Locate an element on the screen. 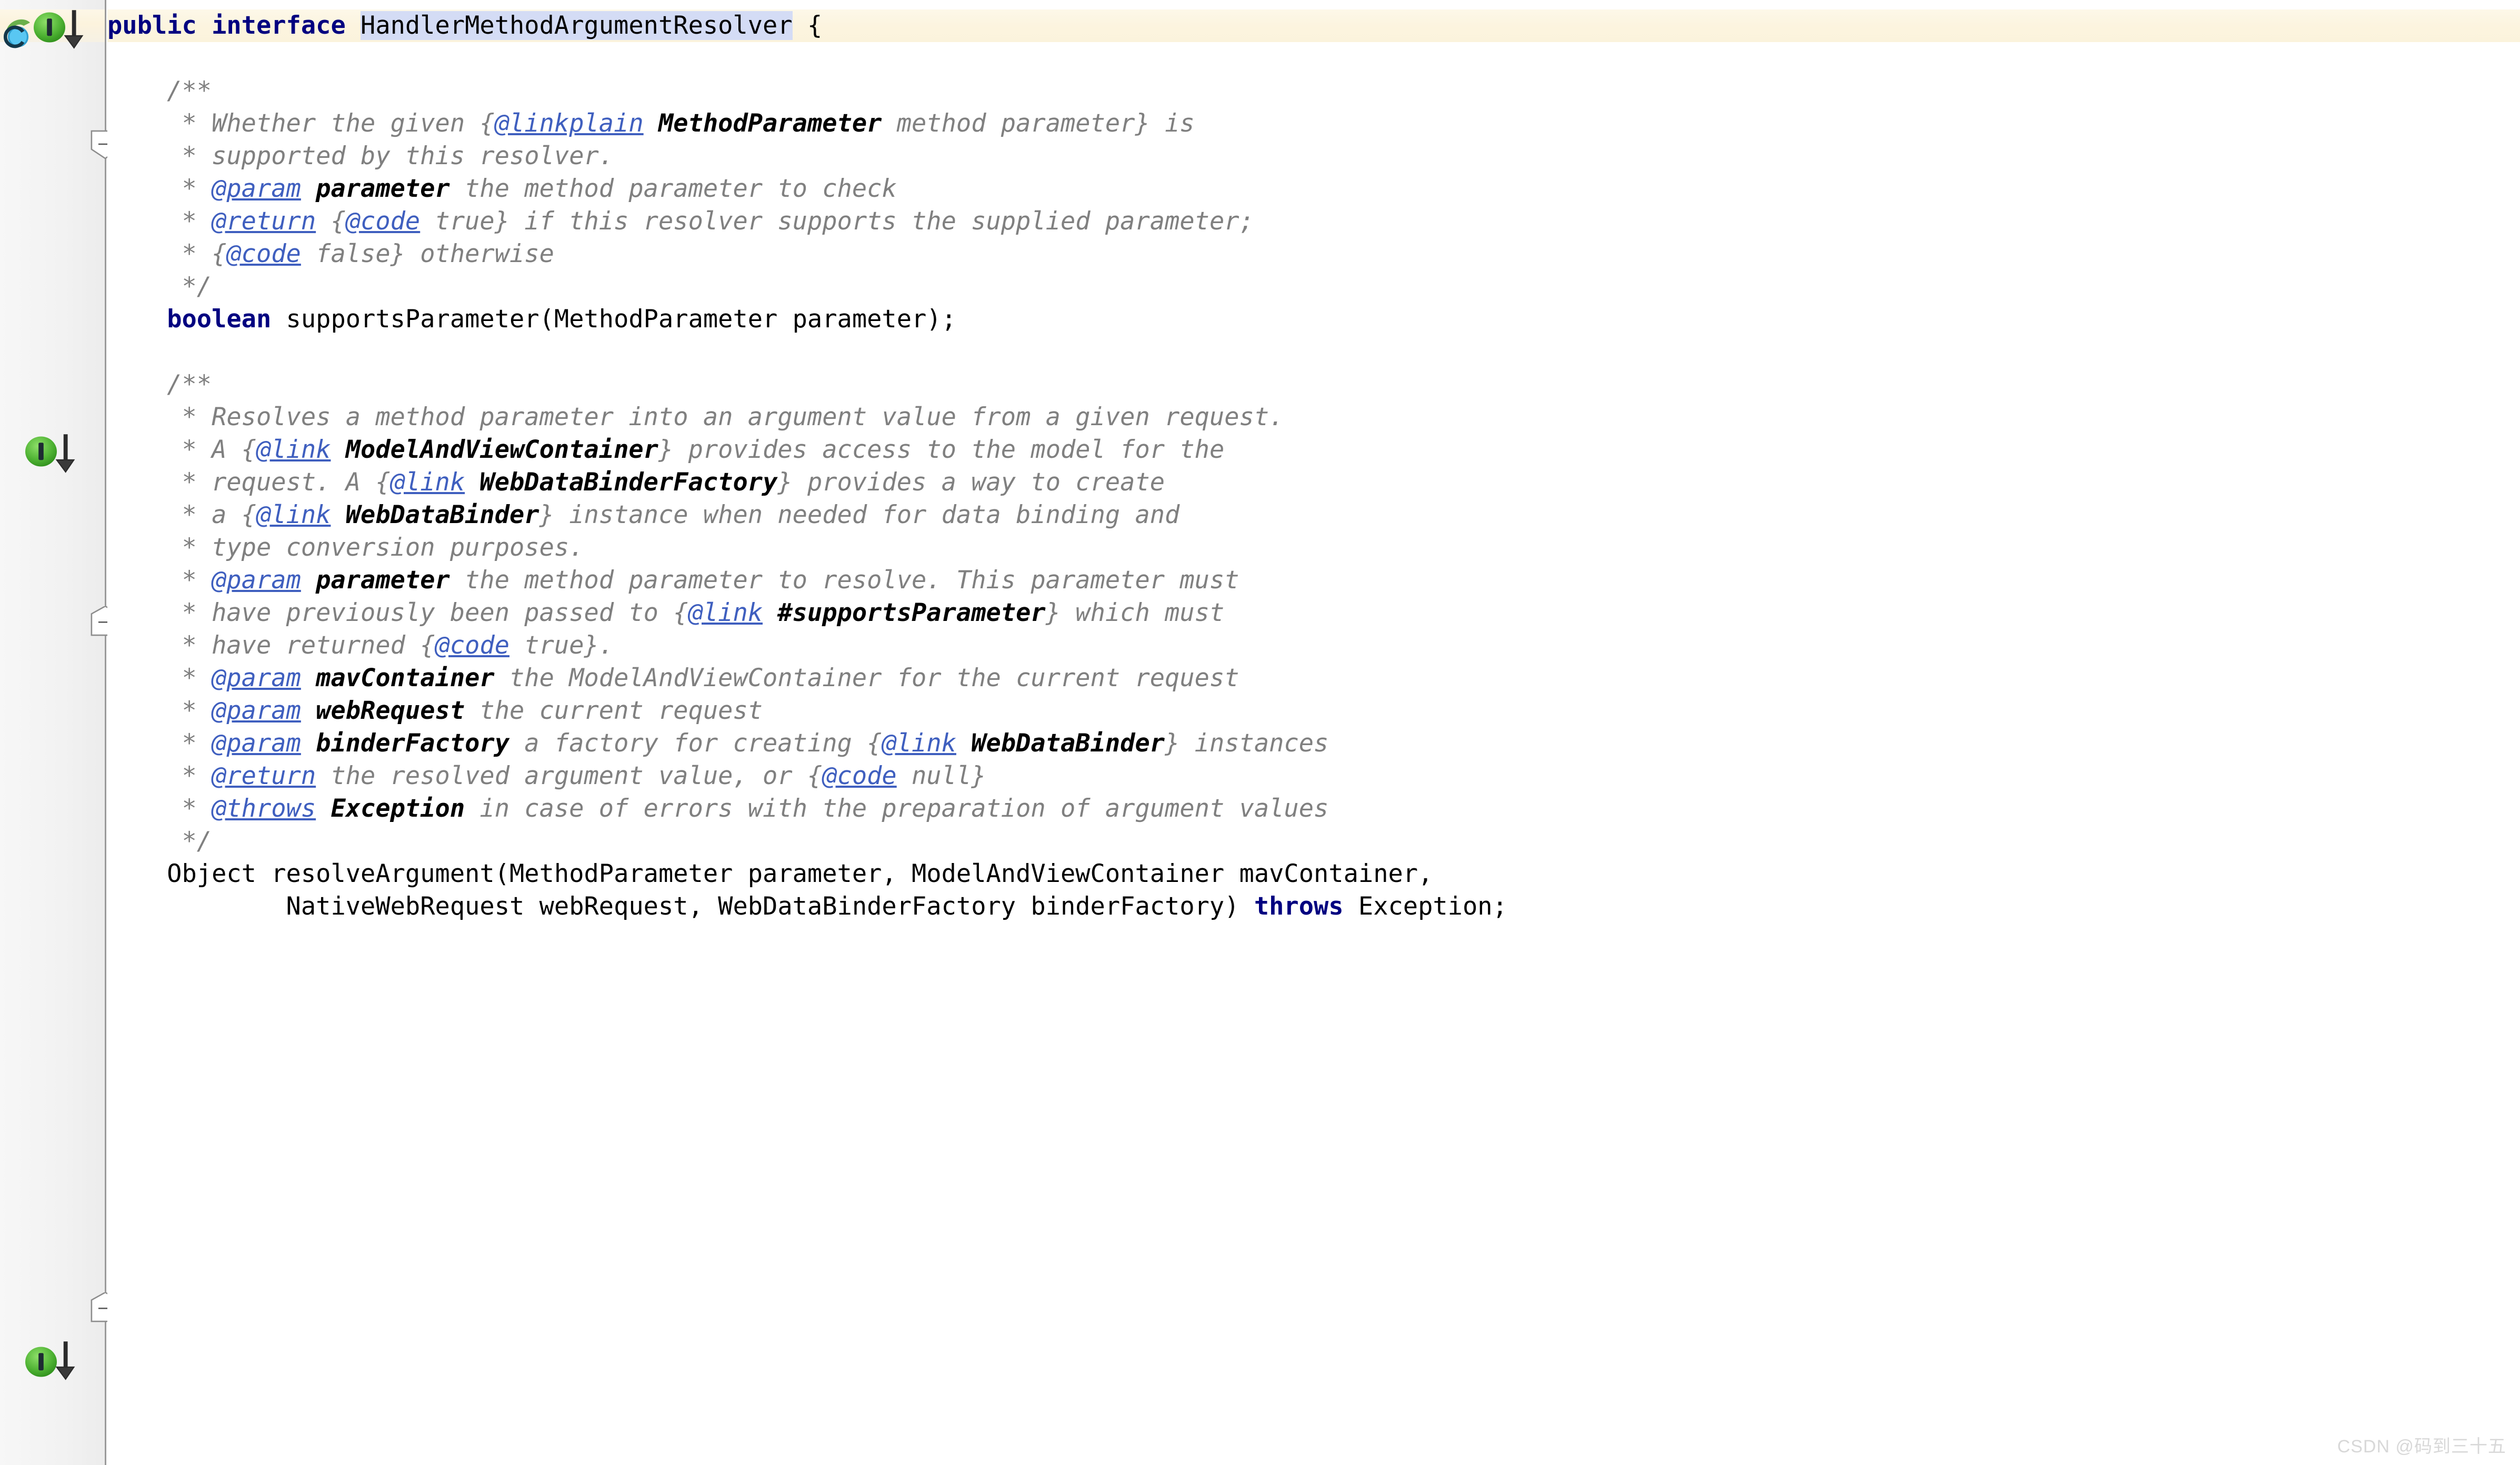  code-token: boolean is located at coordinates (219, 319).